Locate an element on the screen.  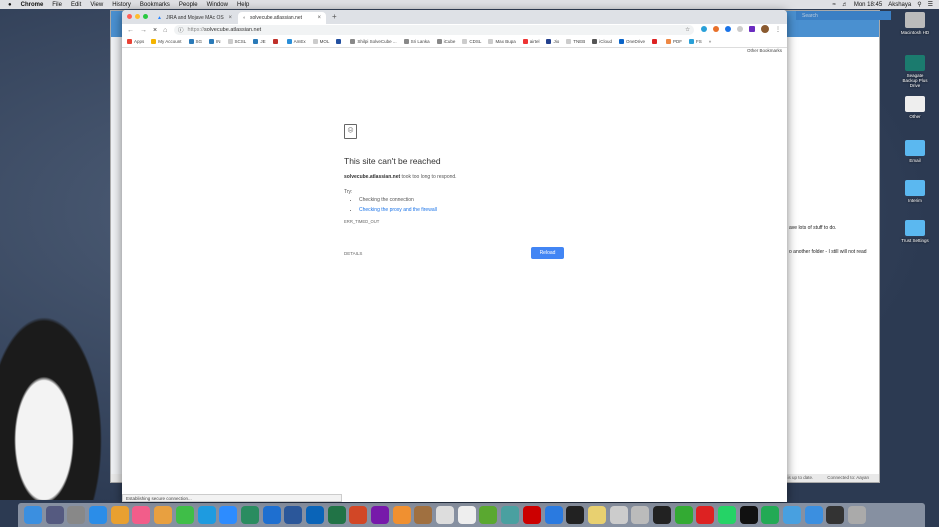
bookmark-item: MOL is located at coordinates (320, 41).